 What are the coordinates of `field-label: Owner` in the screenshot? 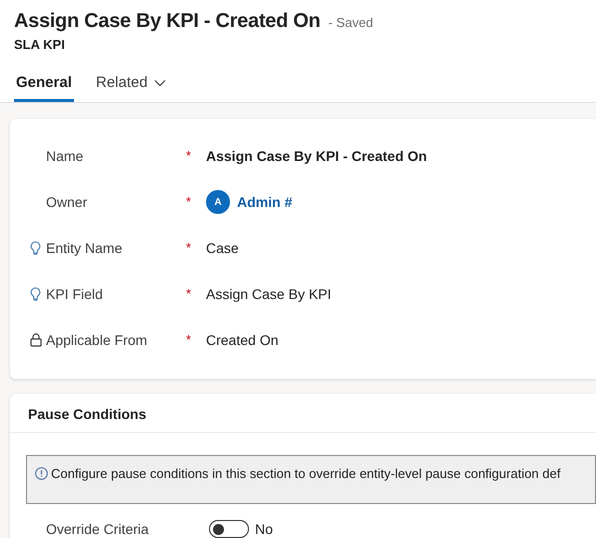 It's located at (67, 202).